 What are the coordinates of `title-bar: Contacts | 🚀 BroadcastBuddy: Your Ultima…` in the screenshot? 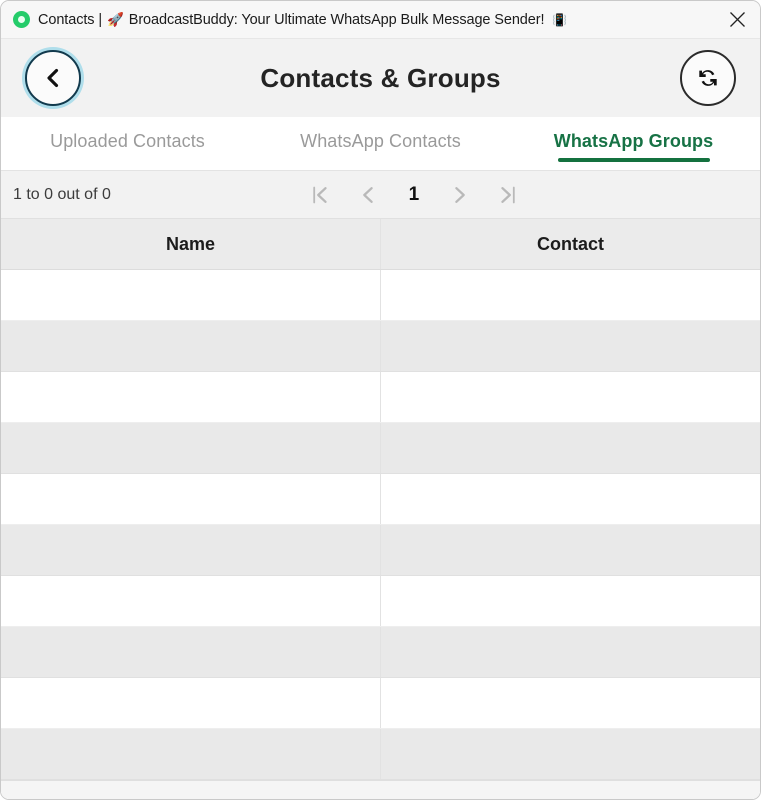 It's located at (380, 20).